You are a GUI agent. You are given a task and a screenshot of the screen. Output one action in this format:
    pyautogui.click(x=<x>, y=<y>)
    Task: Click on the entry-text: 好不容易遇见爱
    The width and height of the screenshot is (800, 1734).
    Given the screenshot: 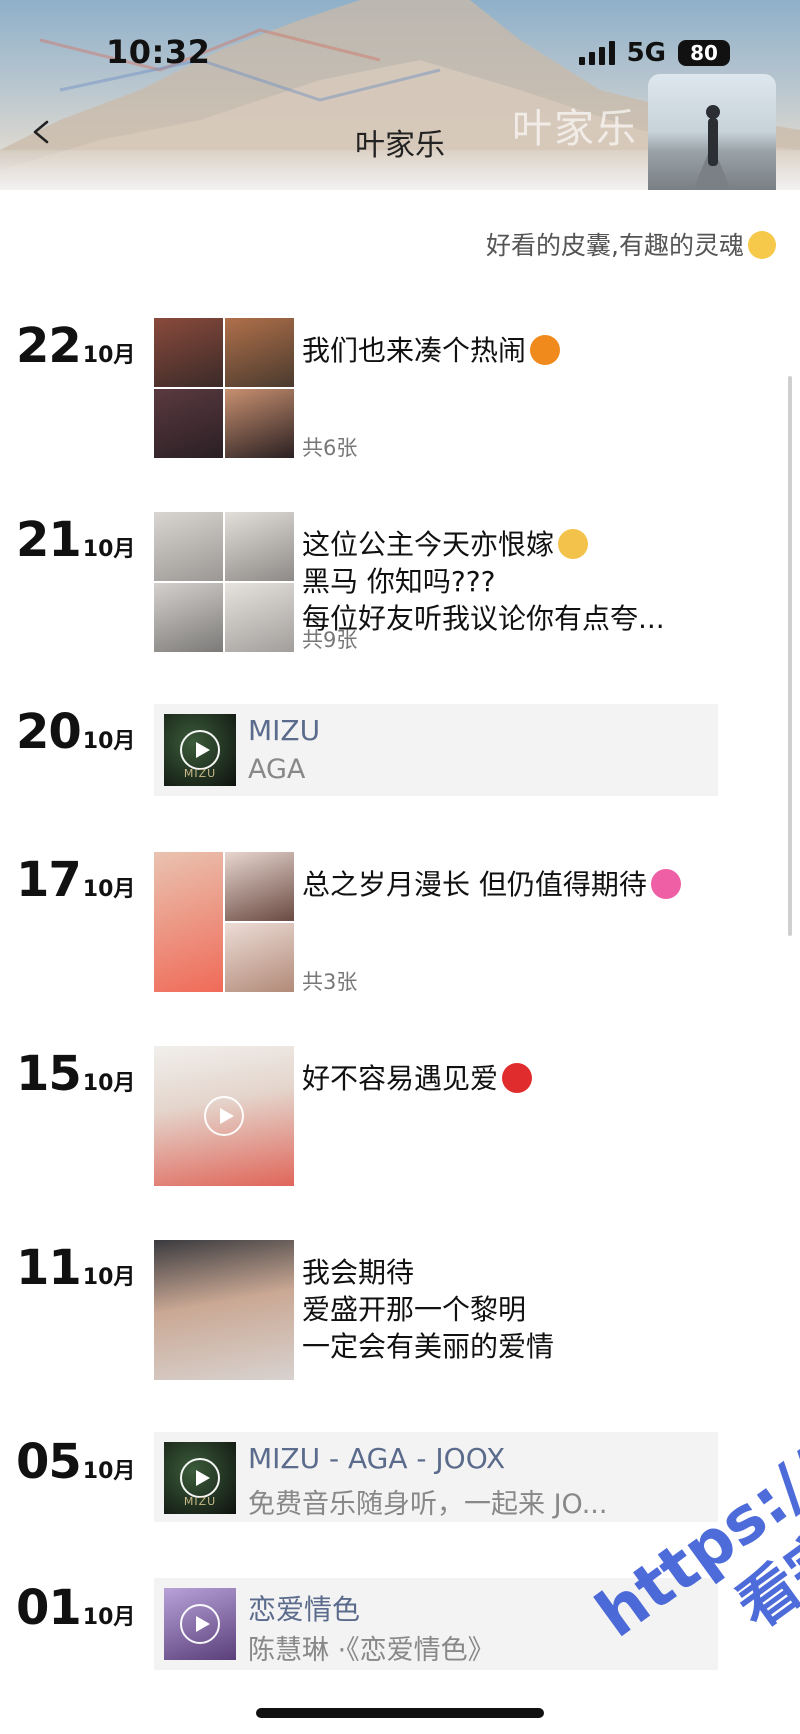 What is the action you would take?
    pyautogui.click(x=512, y=1078)
    